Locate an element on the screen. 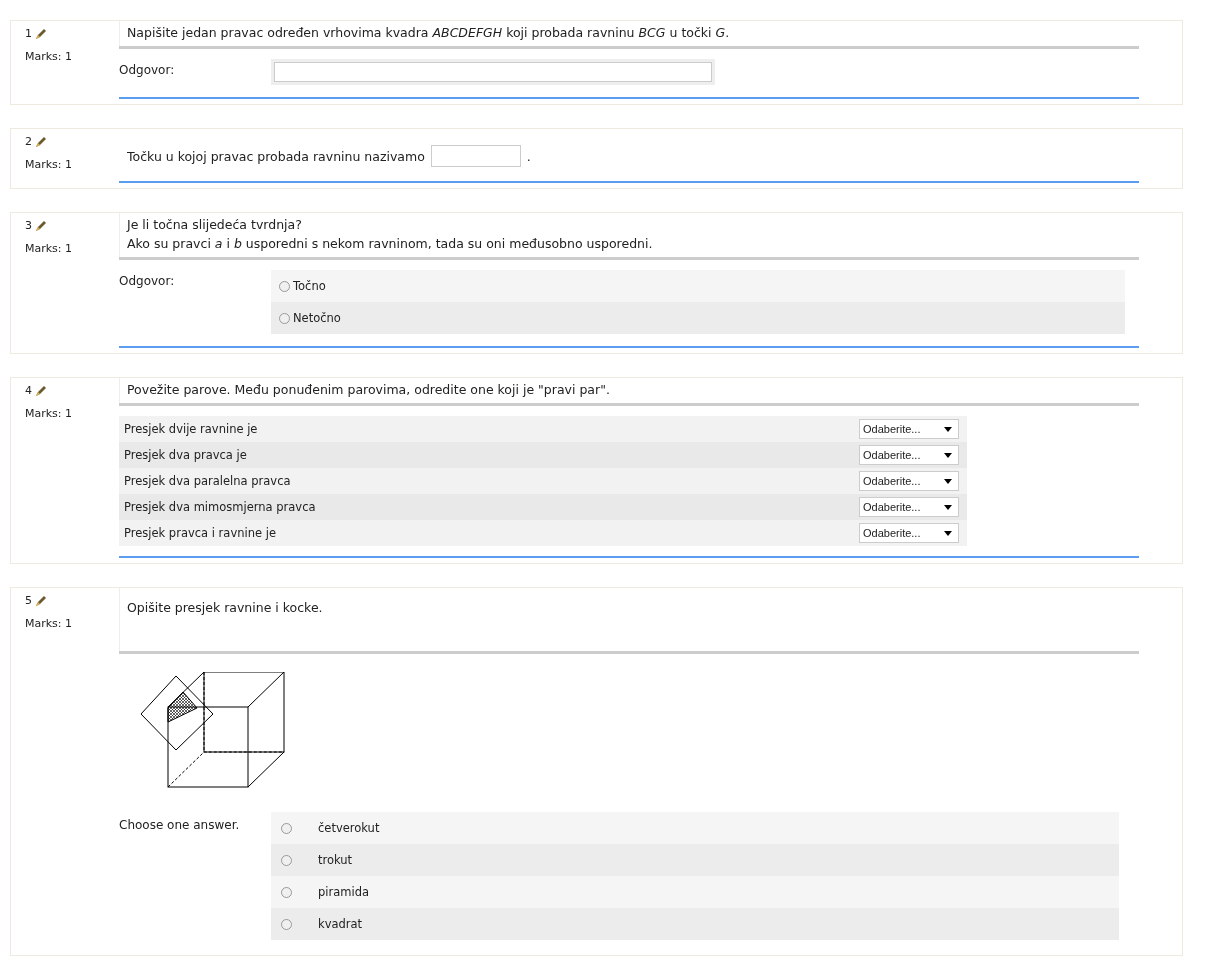 The height and width of the screenshot is (962, 1214). answer-option: trokut is located at coordinates (695, 860).